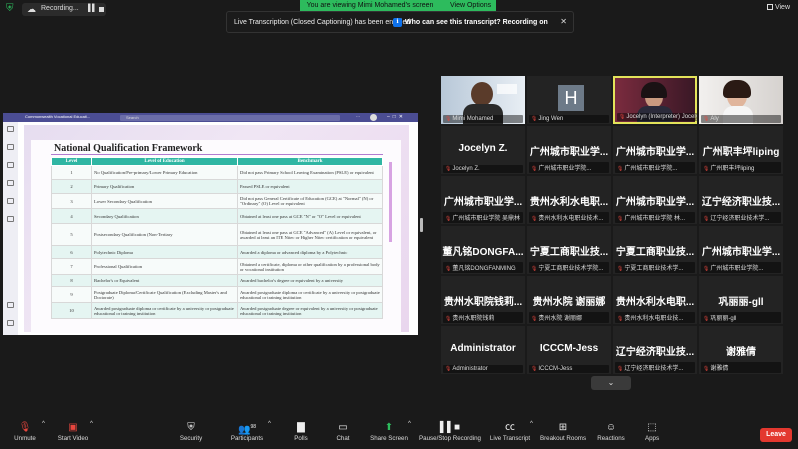  I want to click on breakout-rooms-button: ⊞ Breakout Rooms, so click(563, 434).